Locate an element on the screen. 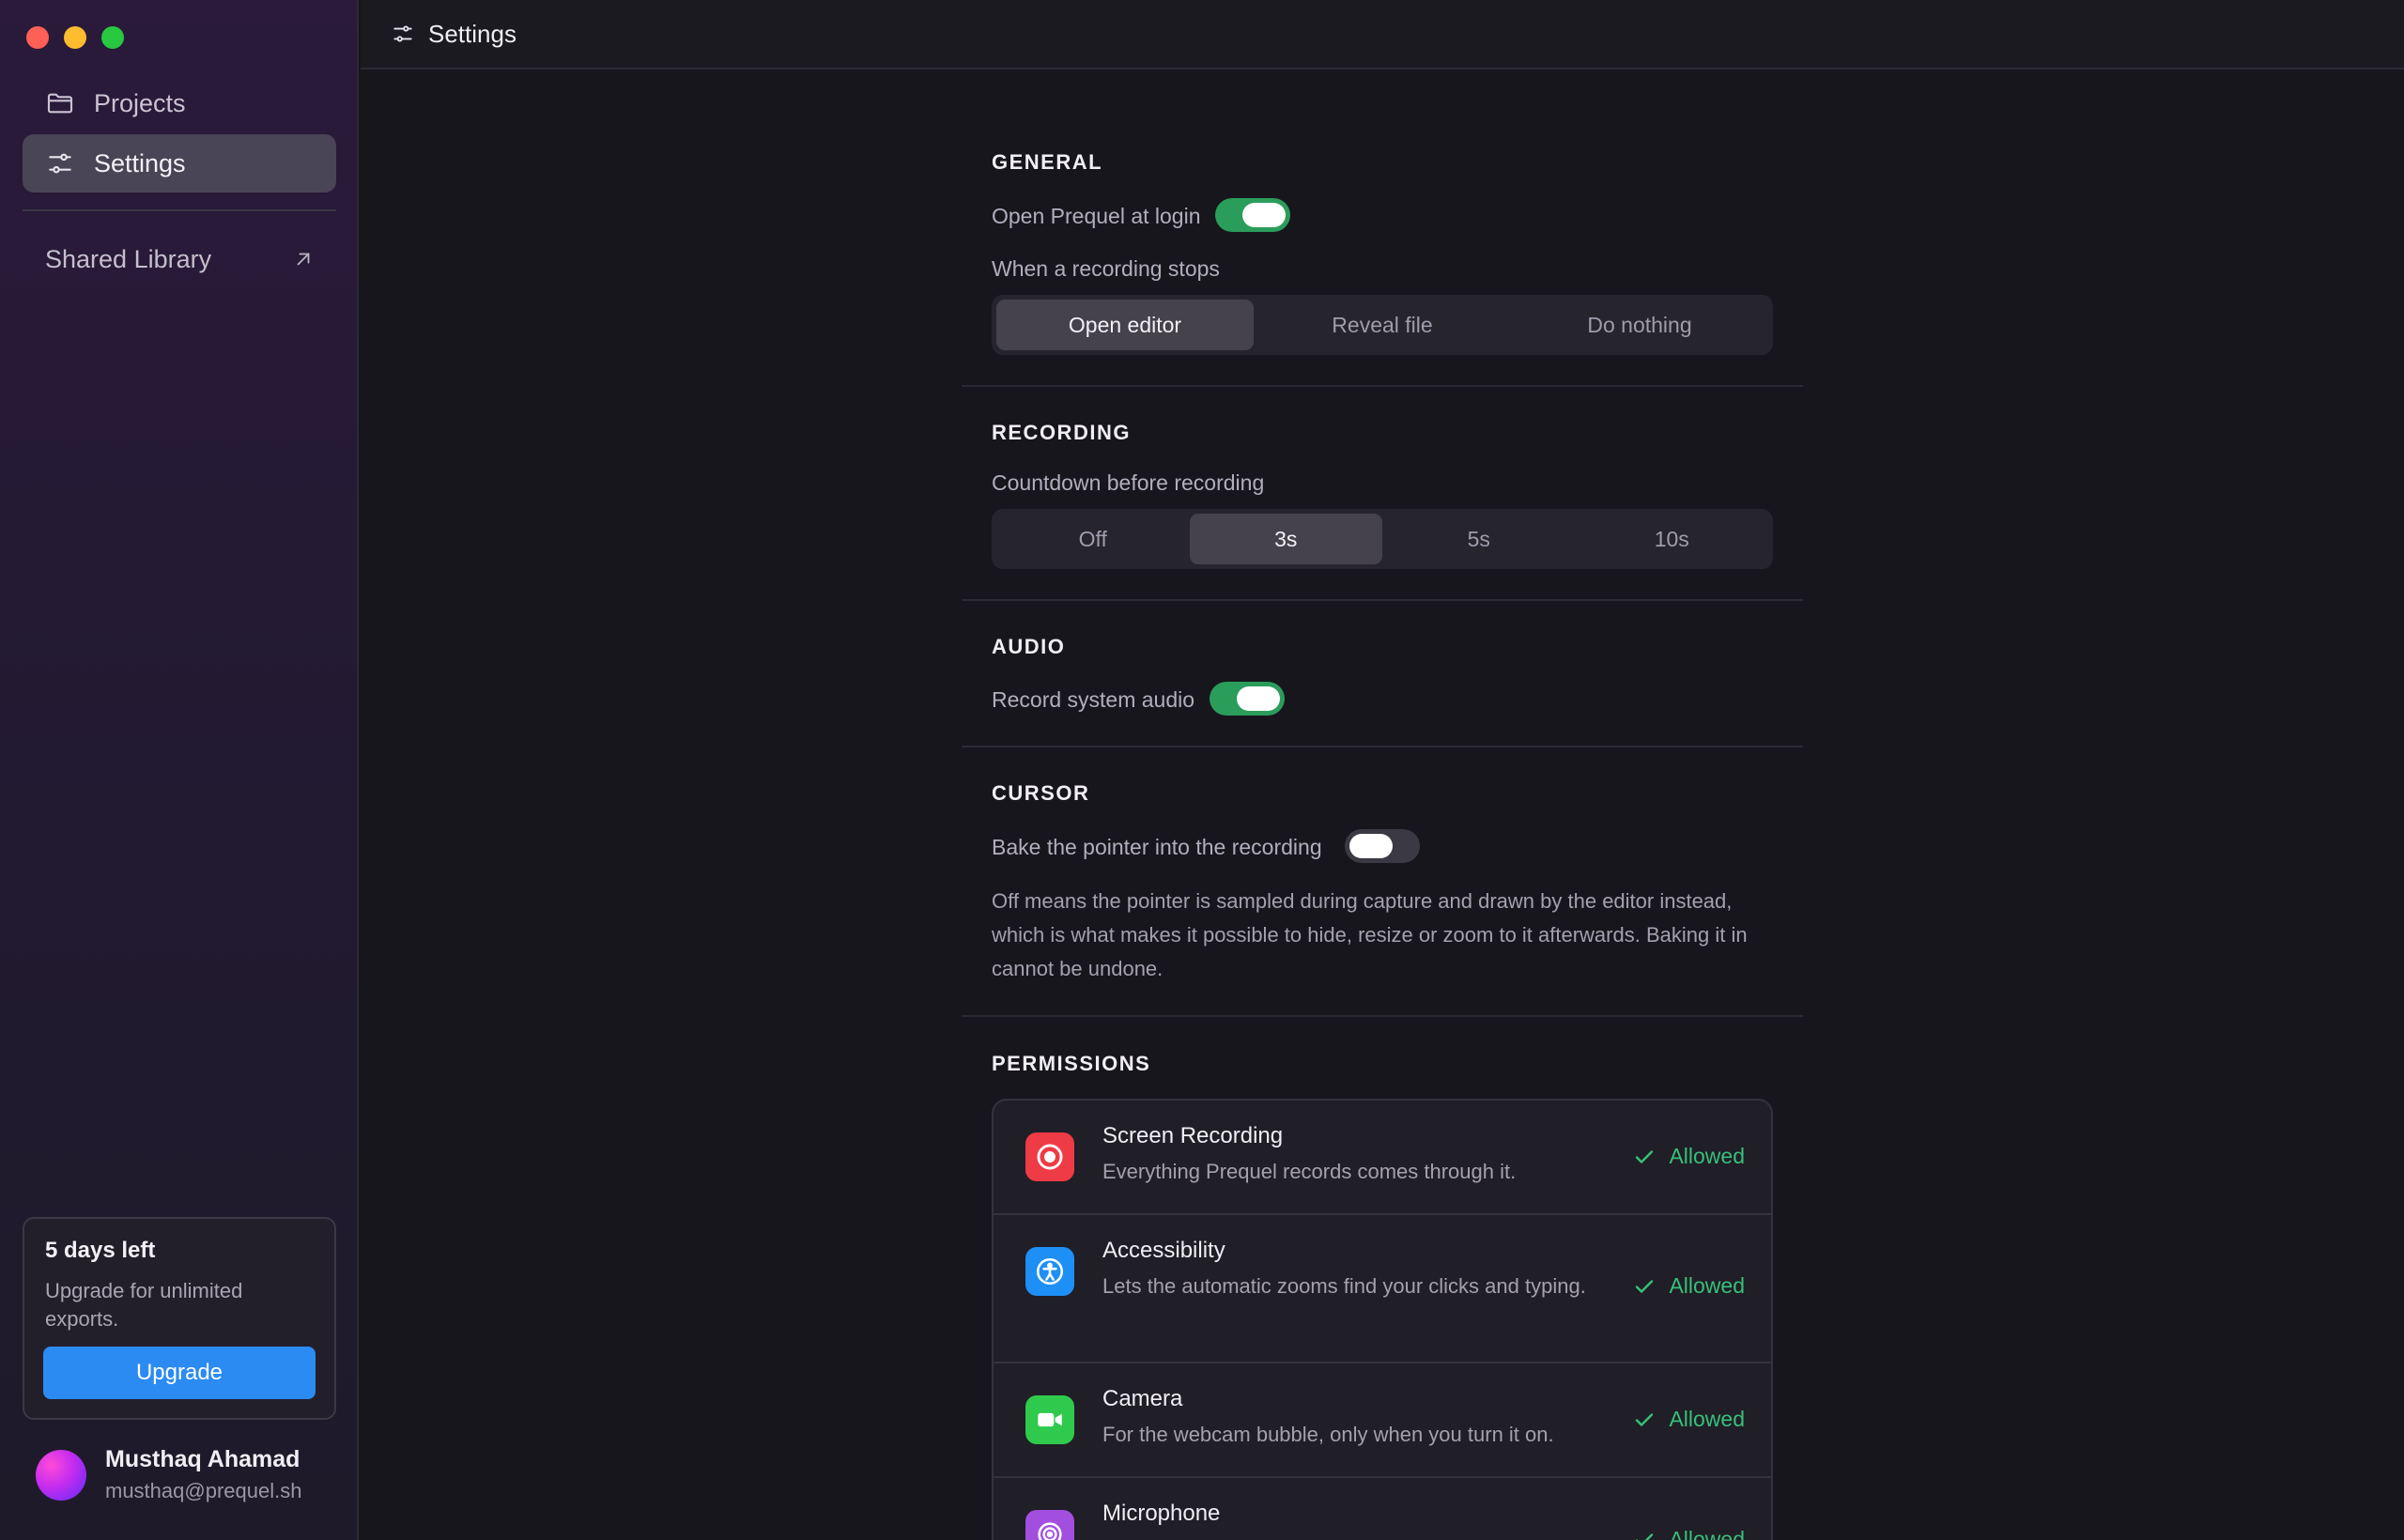 The image size is (2404, 1540). sidebar-item-label: Projects is located at coordinates (140, 102).